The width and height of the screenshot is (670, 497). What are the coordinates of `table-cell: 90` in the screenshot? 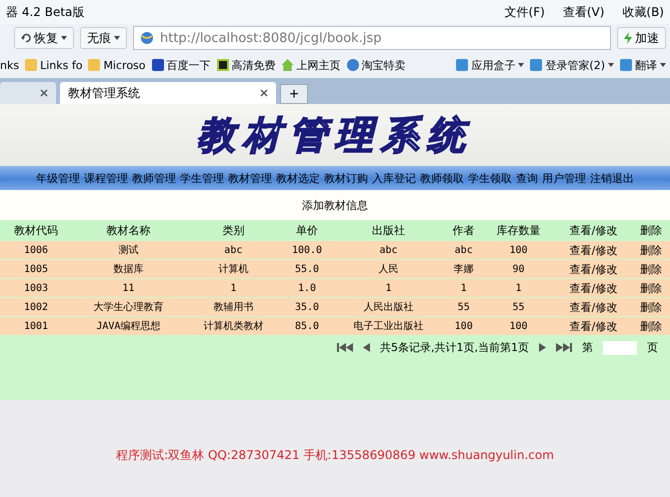 It's located at (518, 269).